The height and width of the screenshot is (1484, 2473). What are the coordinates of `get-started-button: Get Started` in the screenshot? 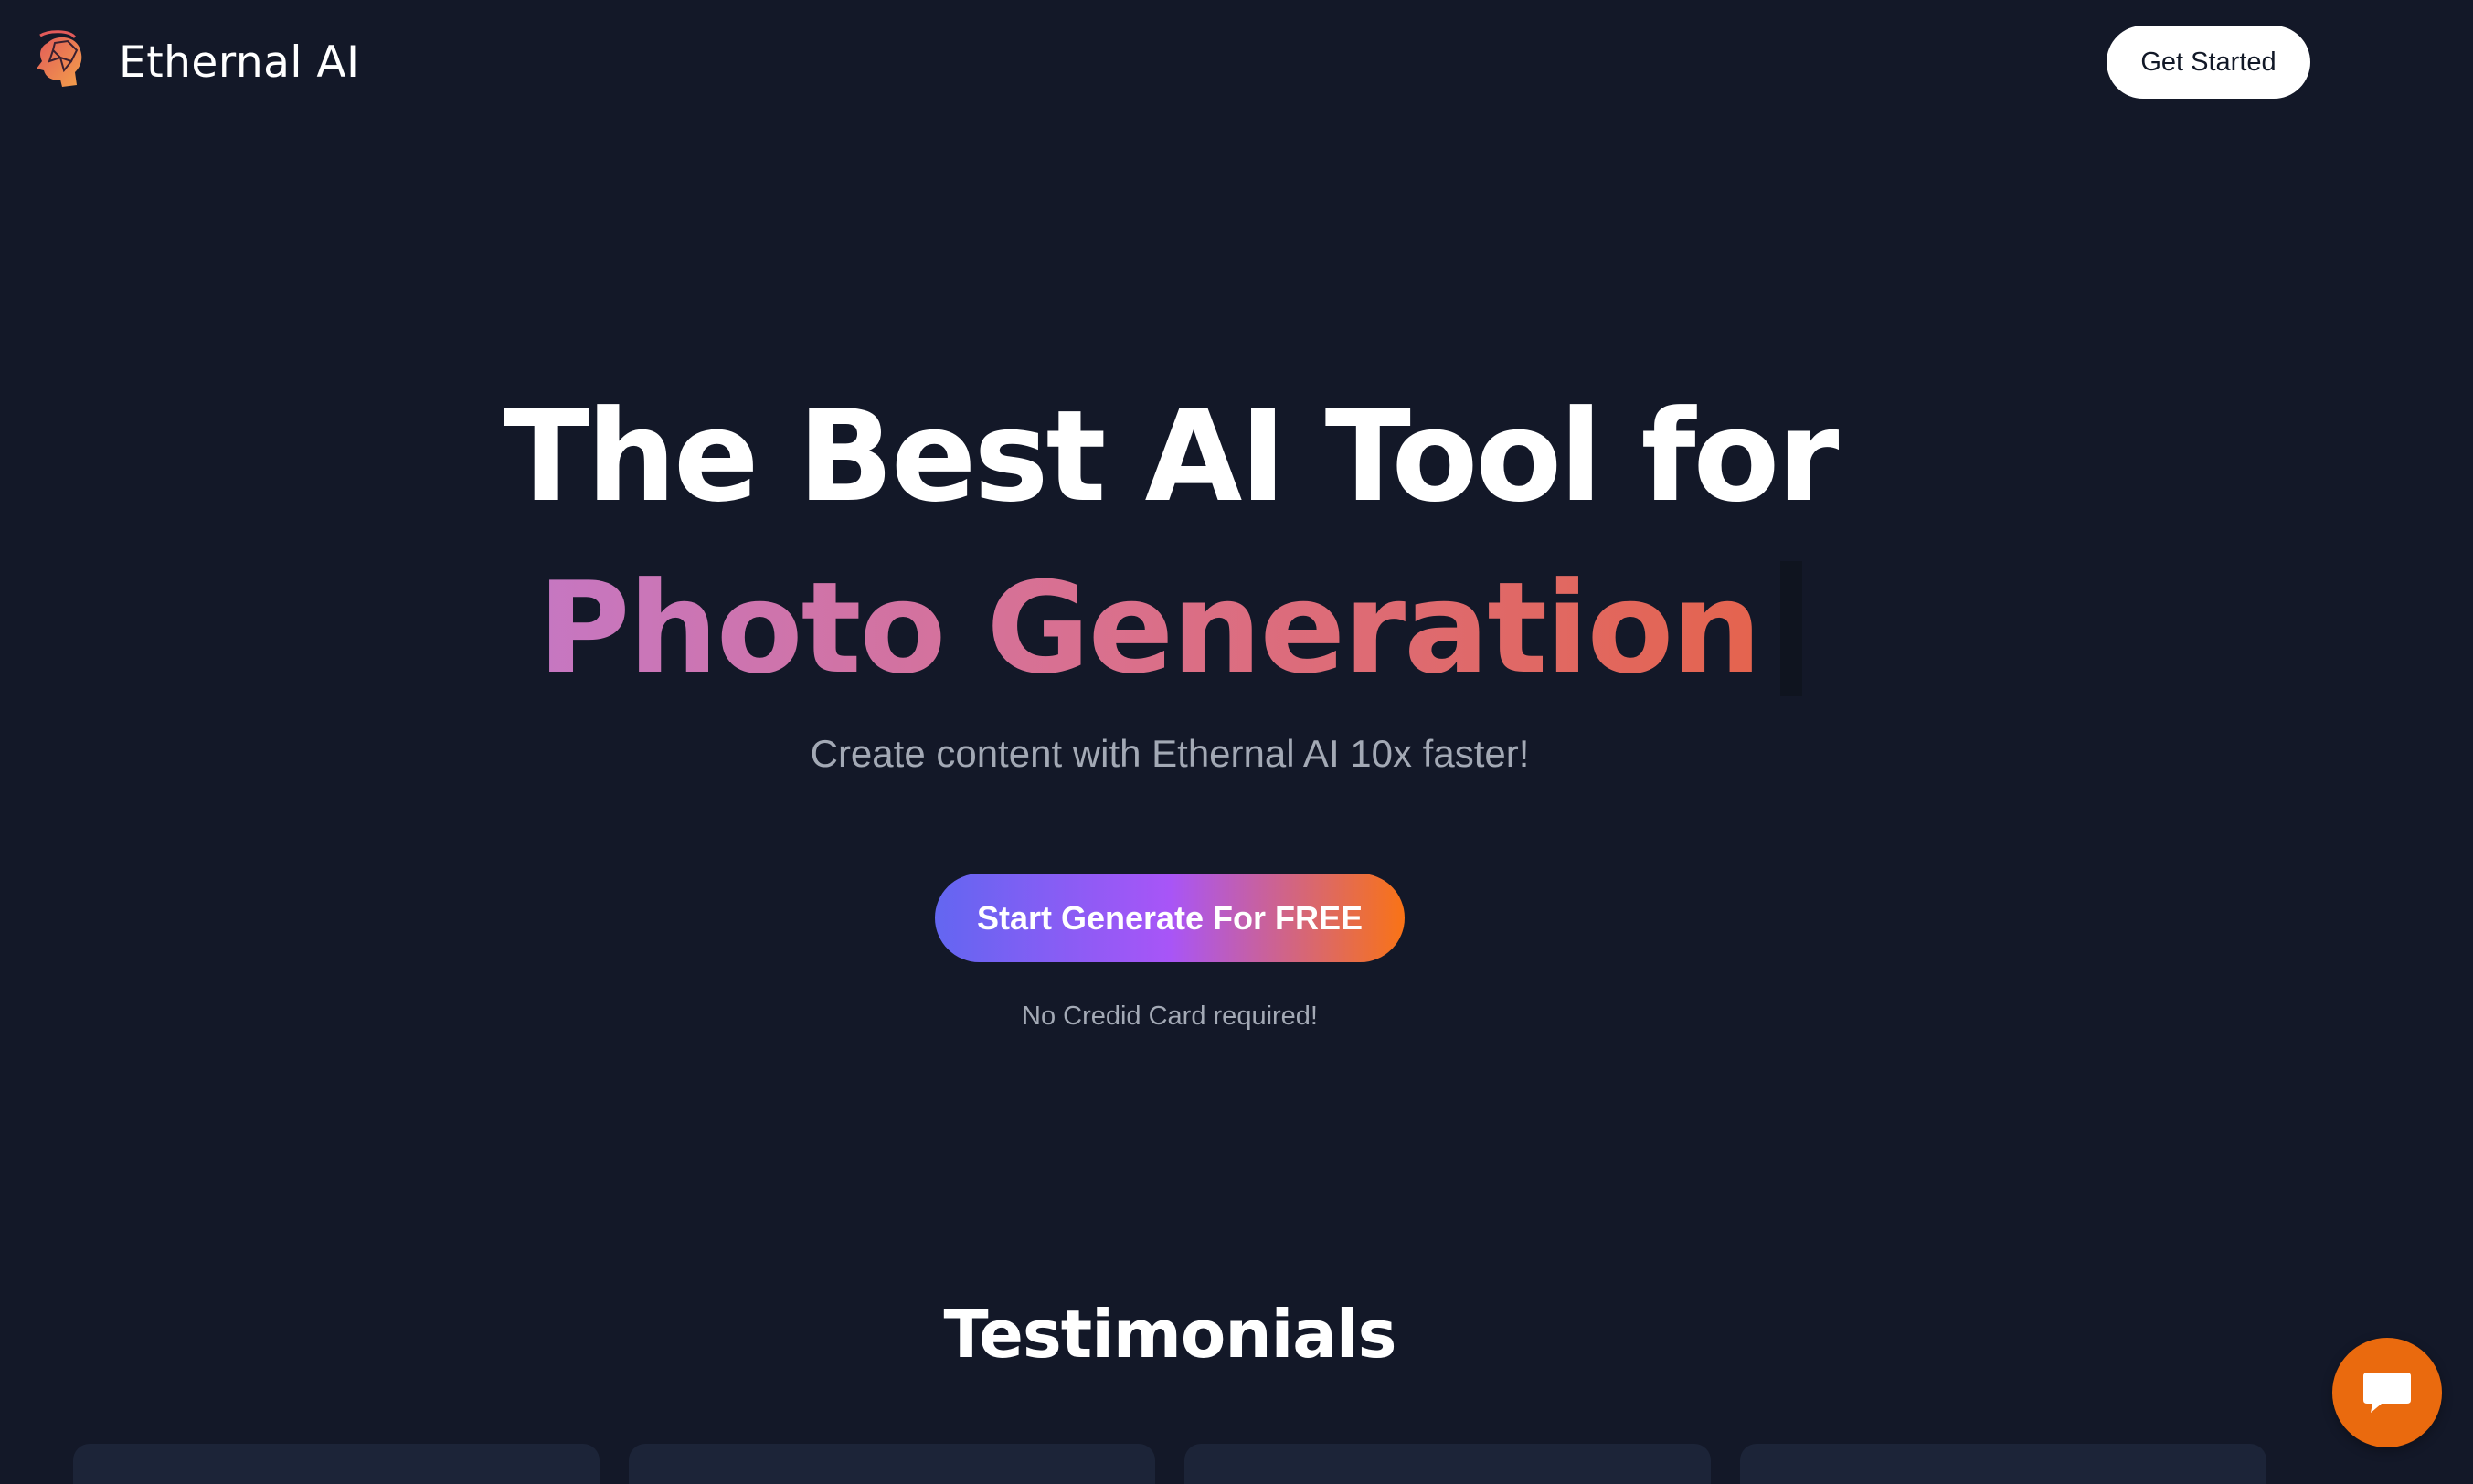 It's located at (2208, 62).